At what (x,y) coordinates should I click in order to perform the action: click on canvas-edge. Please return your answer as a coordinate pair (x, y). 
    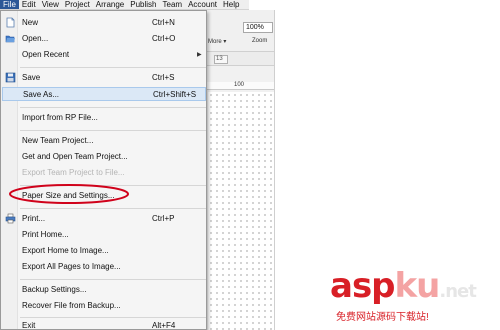
    Looking at the image, I should click on (274, 170).